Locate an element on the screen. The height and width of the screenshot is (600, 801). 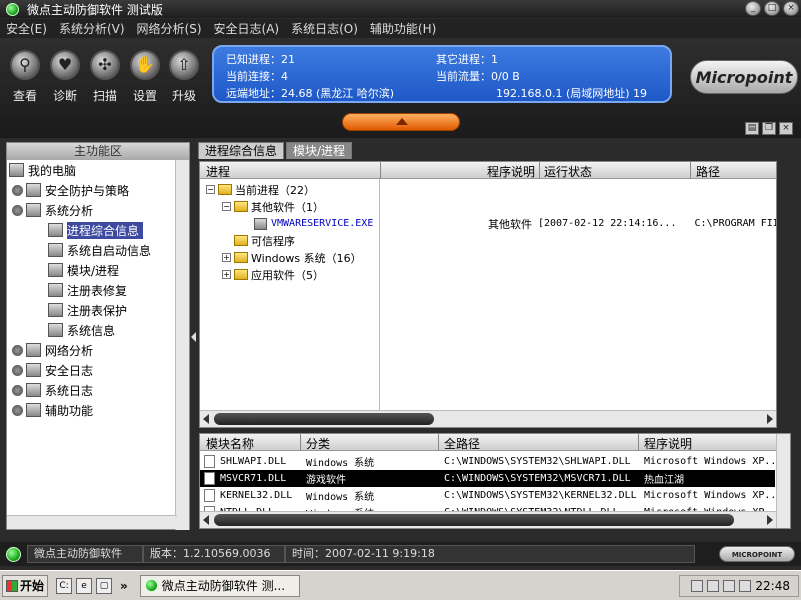
local-address: 192.168.0.1 (局域网地址) 19 is located at coordinates (572, 93).